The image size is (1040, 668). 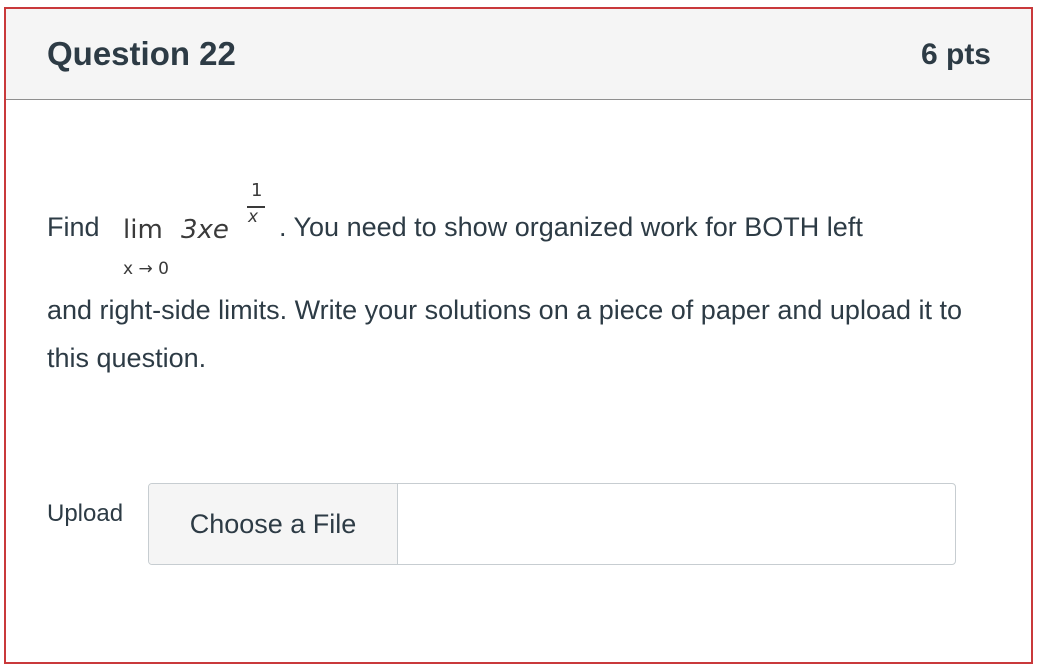 What do you see at coordinates (141, 53) in the screenshot?
I see `question-title: Question 22` at bounding box center [141, 53].